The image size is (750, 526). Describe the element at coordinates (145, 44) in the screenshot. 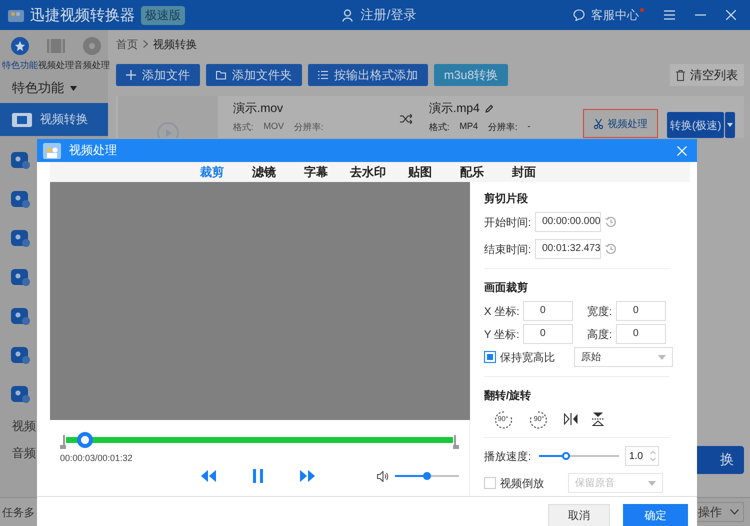

I see `chevron-right-icon` at that location.